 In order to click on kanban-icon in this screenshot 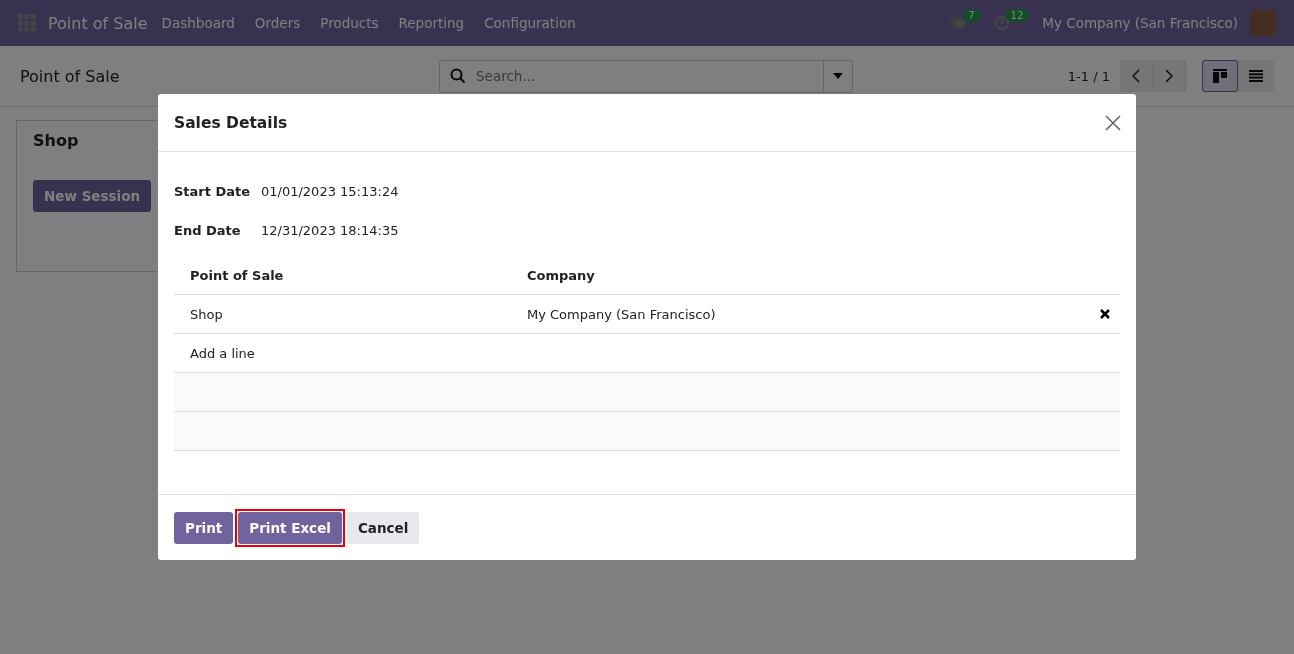, I will do `click(1220, 76)`.